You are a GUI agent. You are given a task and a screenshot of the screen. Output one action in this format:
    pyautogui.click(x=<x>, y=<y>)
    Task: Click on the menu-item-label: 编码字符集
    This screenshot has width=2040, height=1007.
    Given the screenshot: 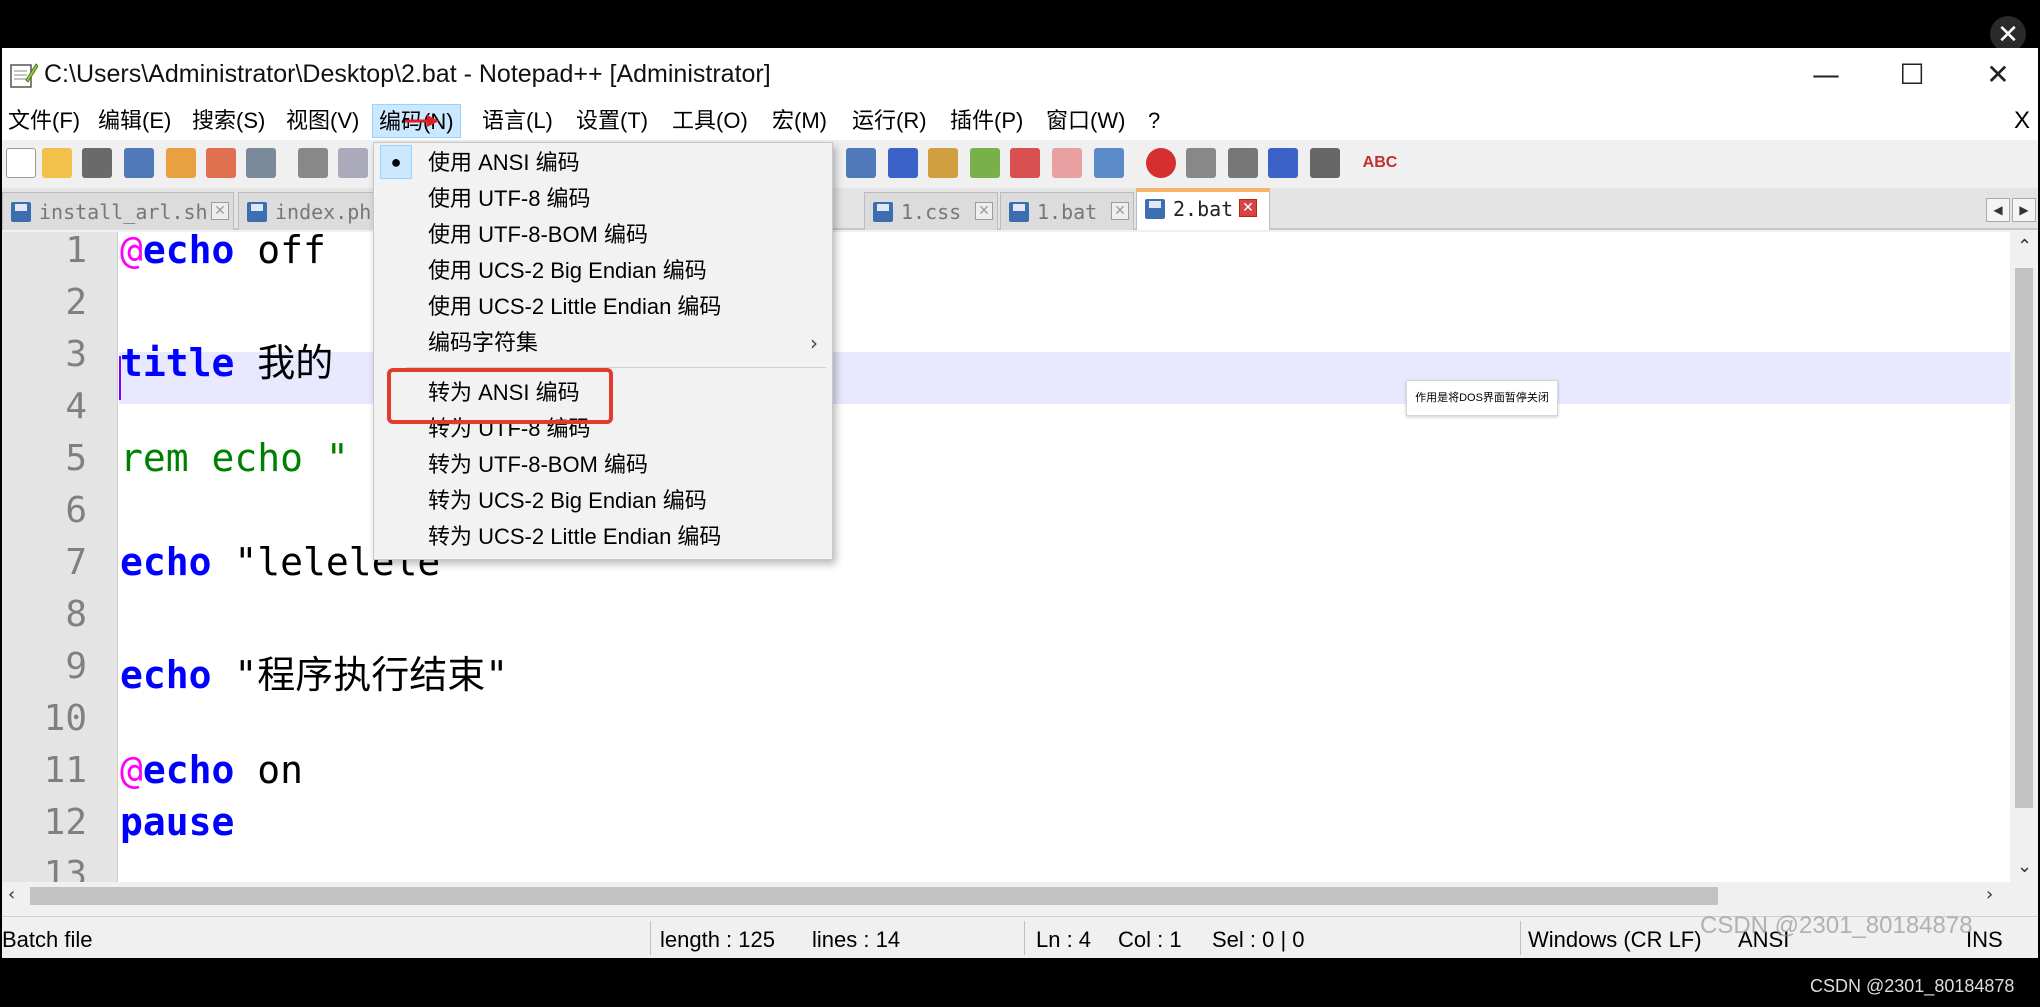 What is the action you would take?
    pyautogui.click(x=483, y=342)
    